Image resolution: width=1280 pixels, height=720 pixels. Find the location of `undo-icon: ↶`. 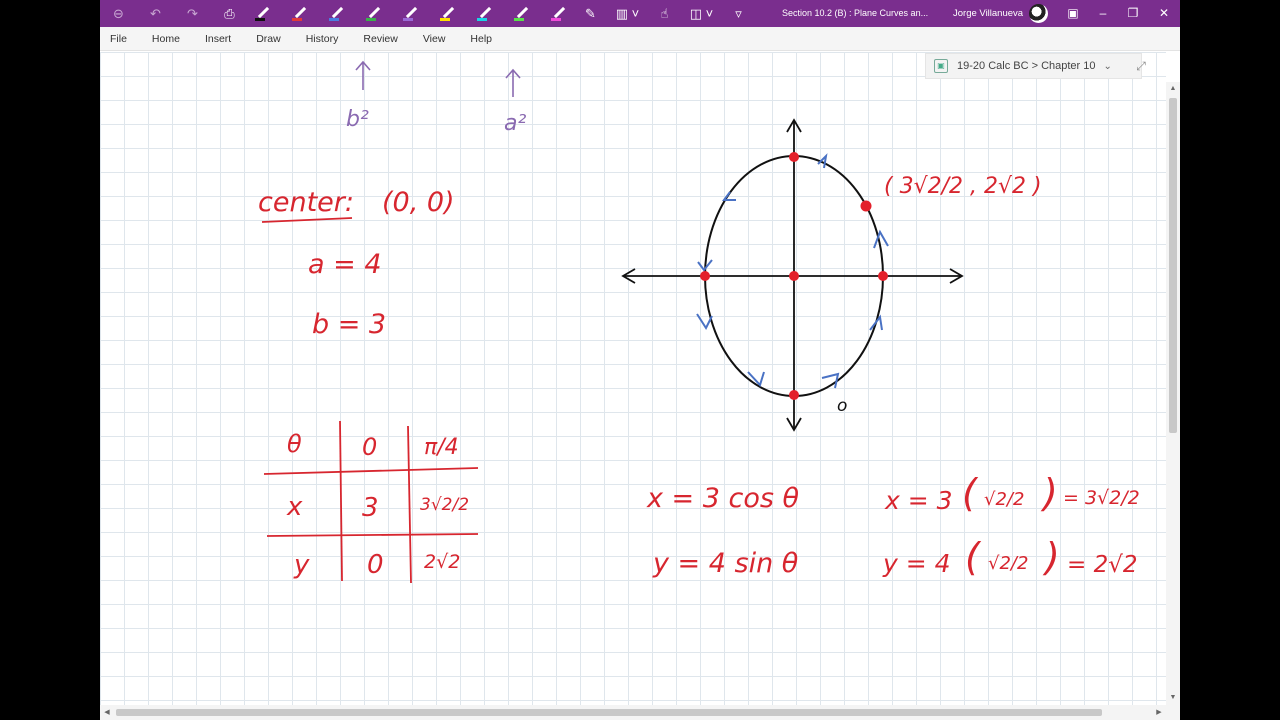

undo-icon: ↶ is located at coordinates (155, 13).